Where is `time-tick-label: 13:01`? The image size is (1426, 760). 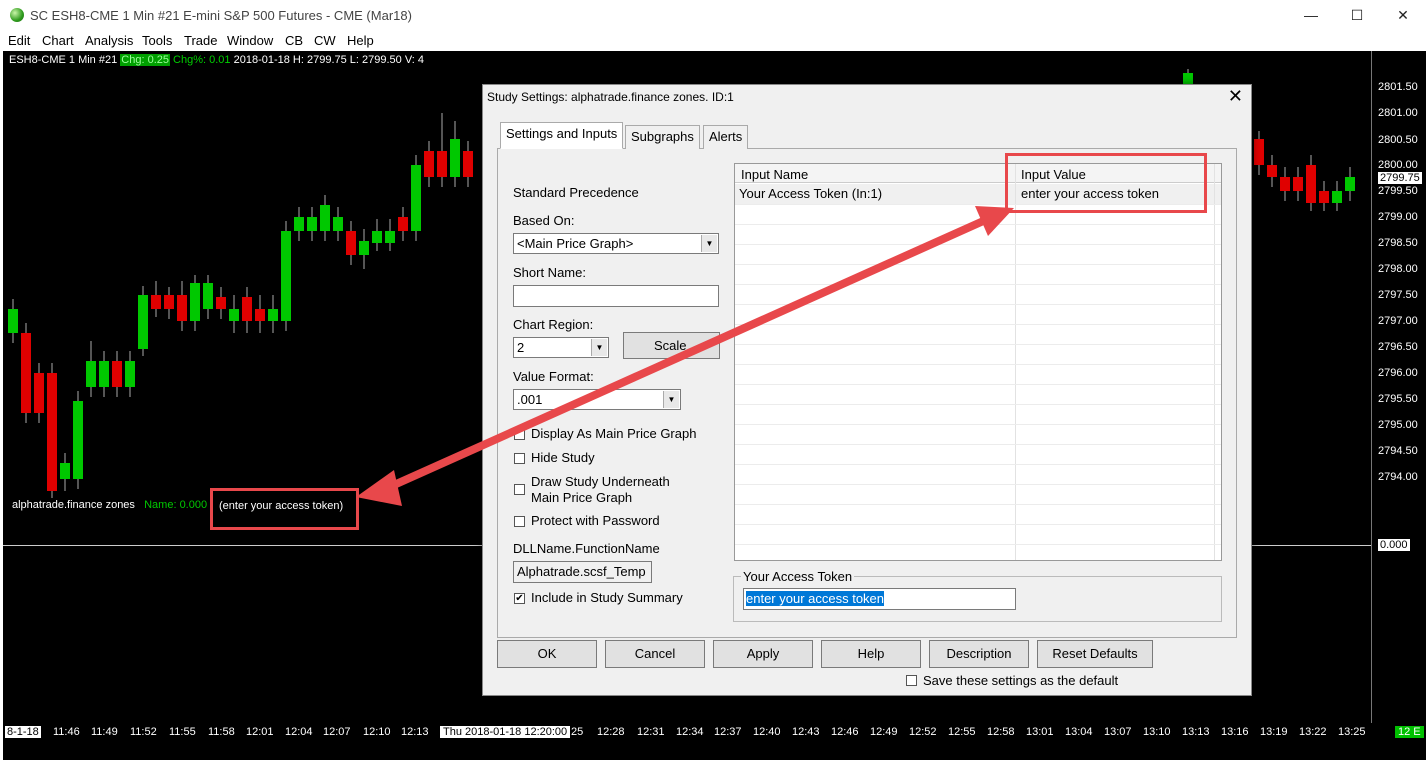
time-tick-label: 13:01 is located at coordinates (1040, 732).